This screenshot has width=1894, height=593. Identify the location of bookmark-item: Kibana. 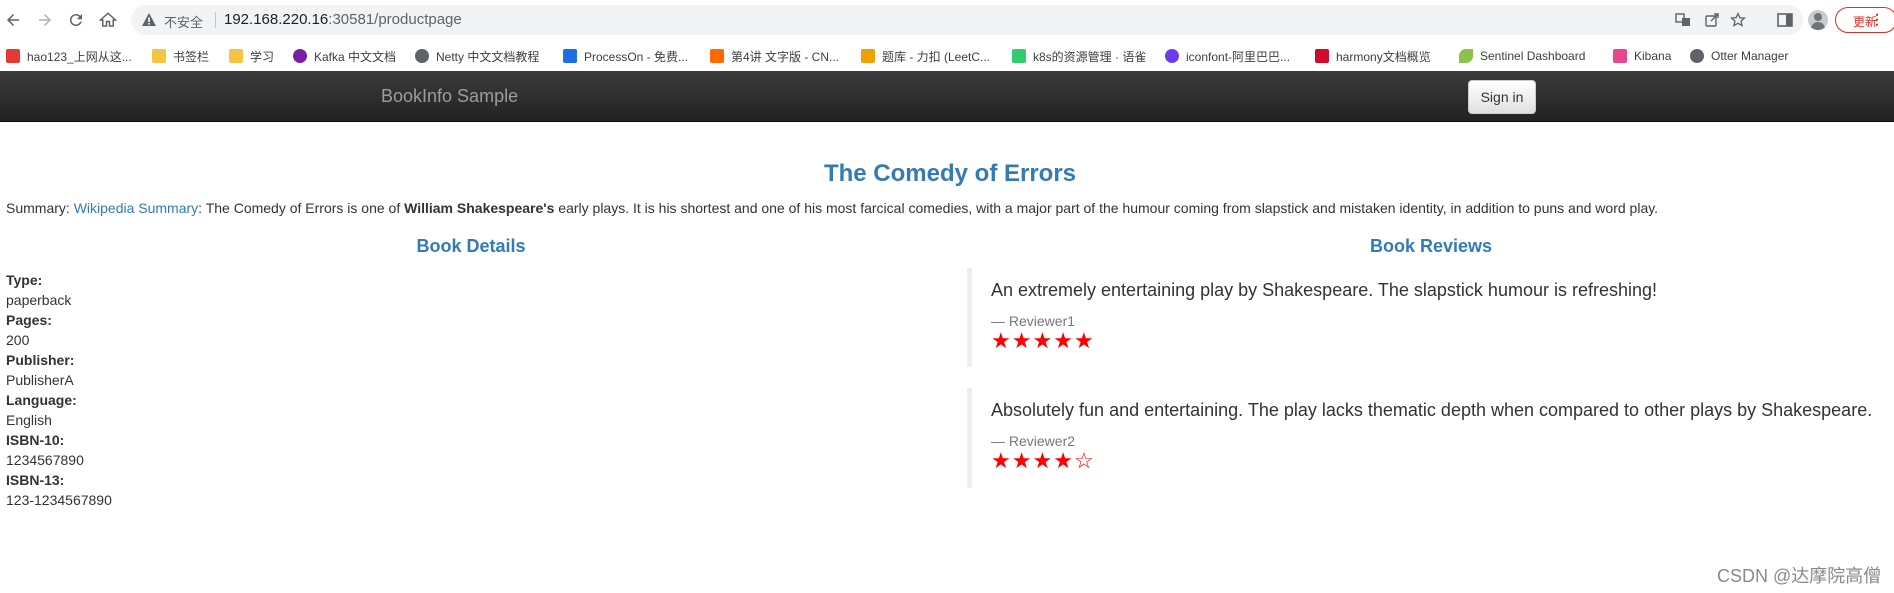
(1642, 56).